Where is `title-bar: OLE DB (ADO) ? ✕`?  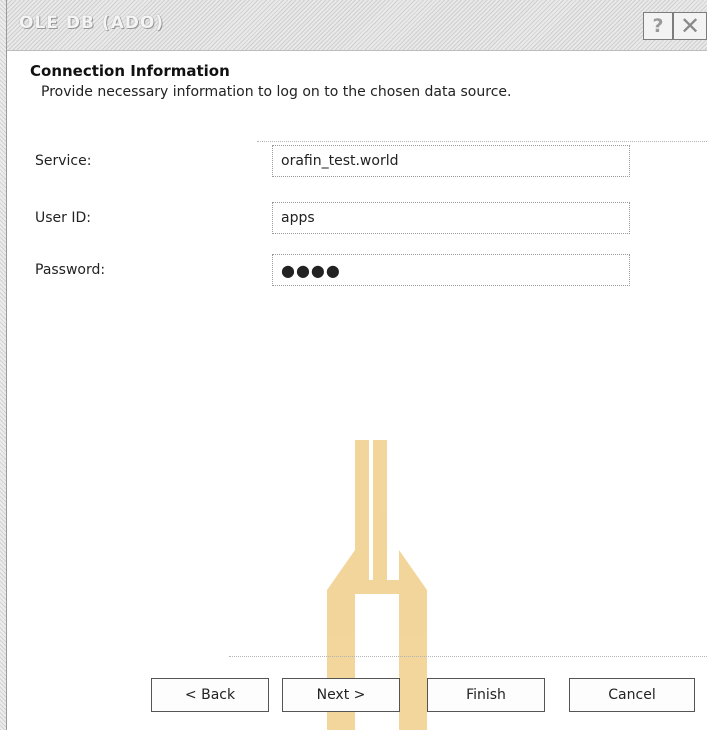
title-bar: OLE DB (ADO) ? ✕ is located at coordinates (357, 25).